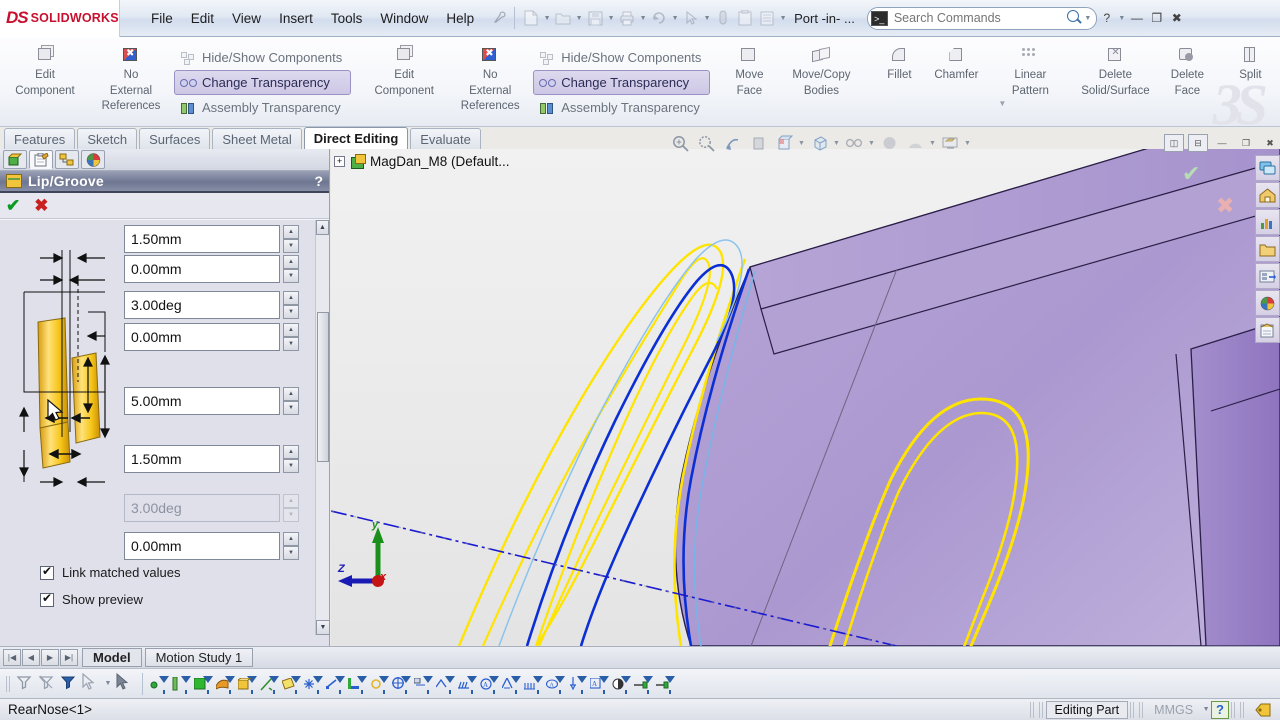 Image resolution: width=1280 pixels, height=720 pixels. What do you see at coordinates (91, 683) in the screenshot?
I see `select-pointer-icon` at bounding box center [91, 683].